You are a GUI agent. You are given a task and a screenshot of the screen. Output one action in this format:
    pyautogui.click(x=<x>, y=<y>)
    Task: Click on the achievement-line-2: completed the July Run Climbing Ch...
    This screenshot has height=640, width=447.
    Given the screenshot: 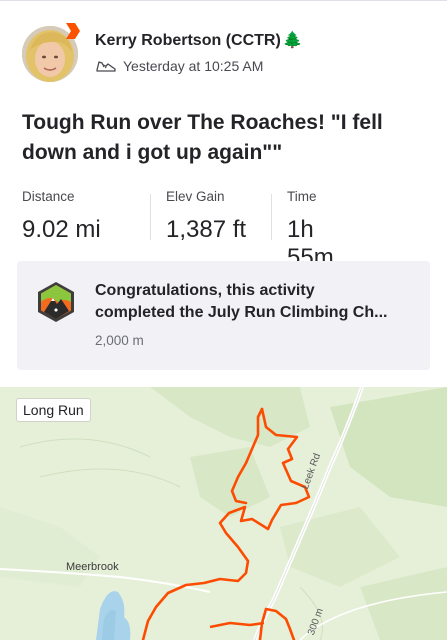 What is the action you would take?
    pyautogui.click(x=241, y=312)
    